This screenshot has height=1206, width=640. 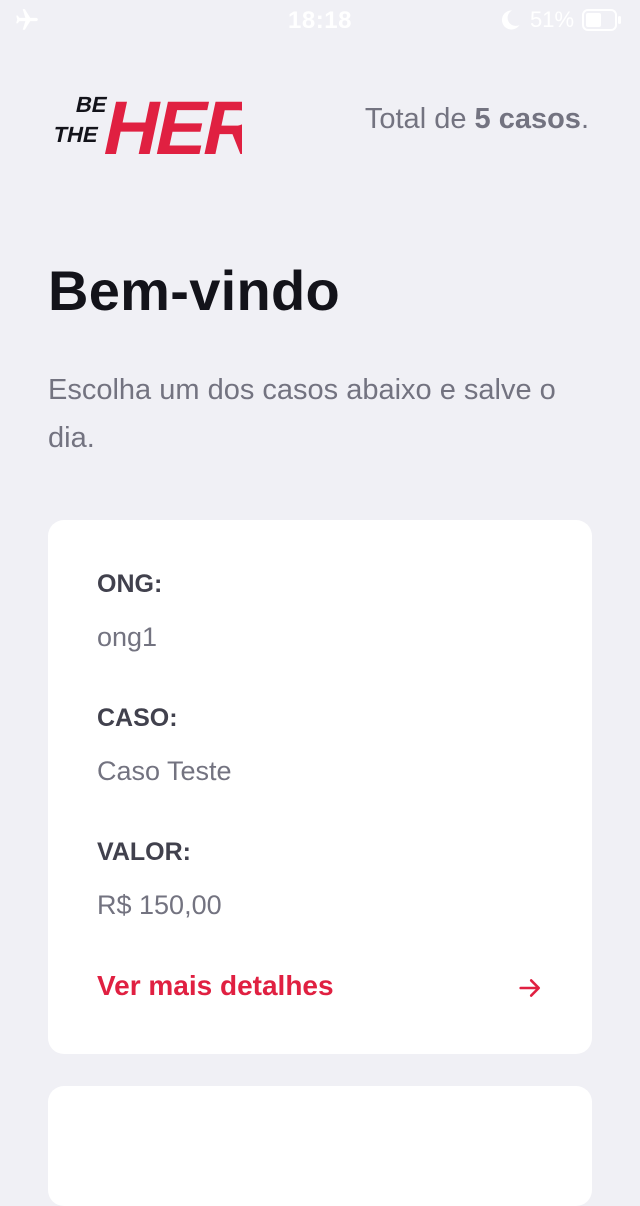 What do you see at coordinates (144, 852) in the screenshot?
I see `value-label: VALOR:` at bounding box center [144, 852].